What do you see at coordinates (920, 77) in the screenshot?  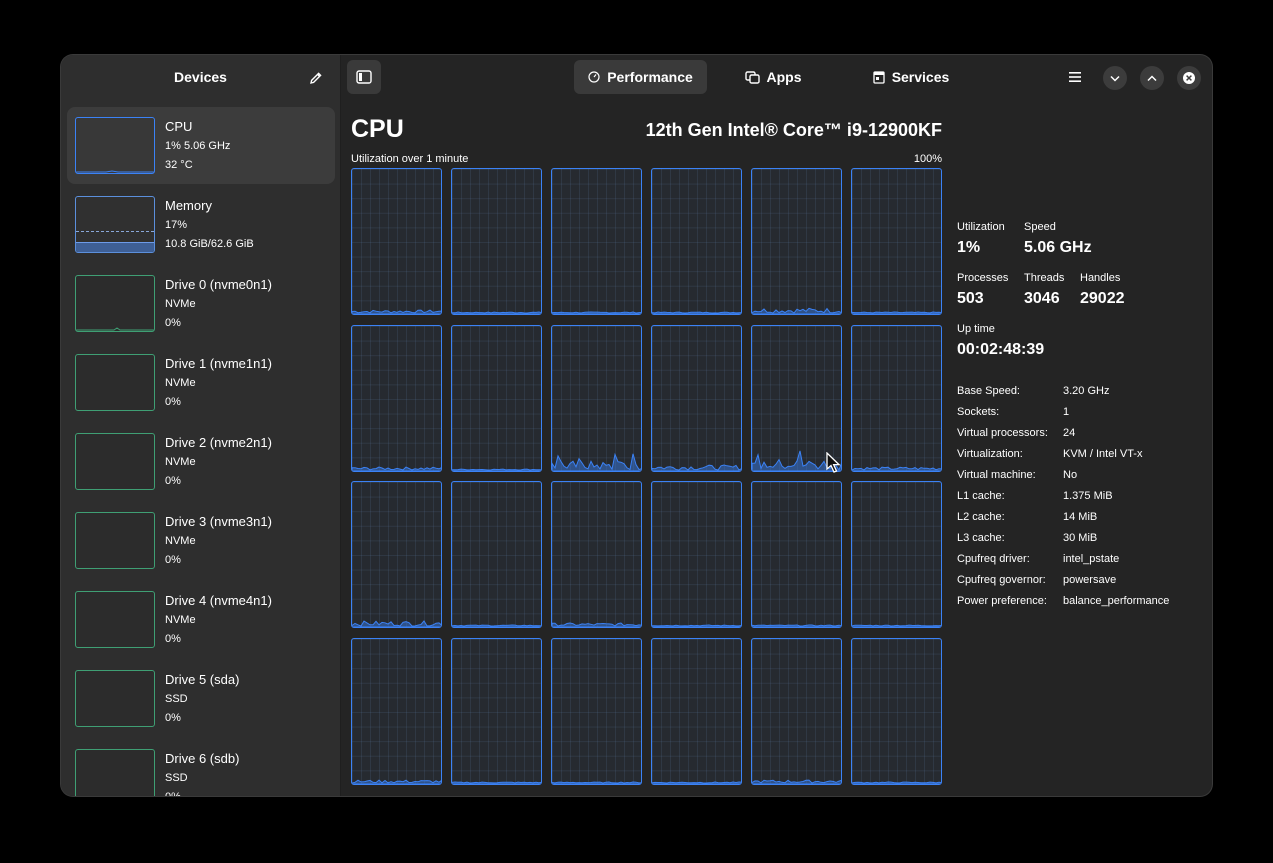 I see `tab-label: Services` at bounding box center [920, 77].